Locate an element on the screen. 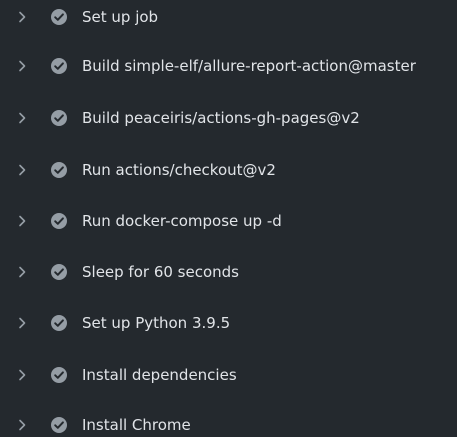 The image size is (457, 437). step-row-set-up-python: Set up Python 3.9.5 is located at coordinates (228, 323).